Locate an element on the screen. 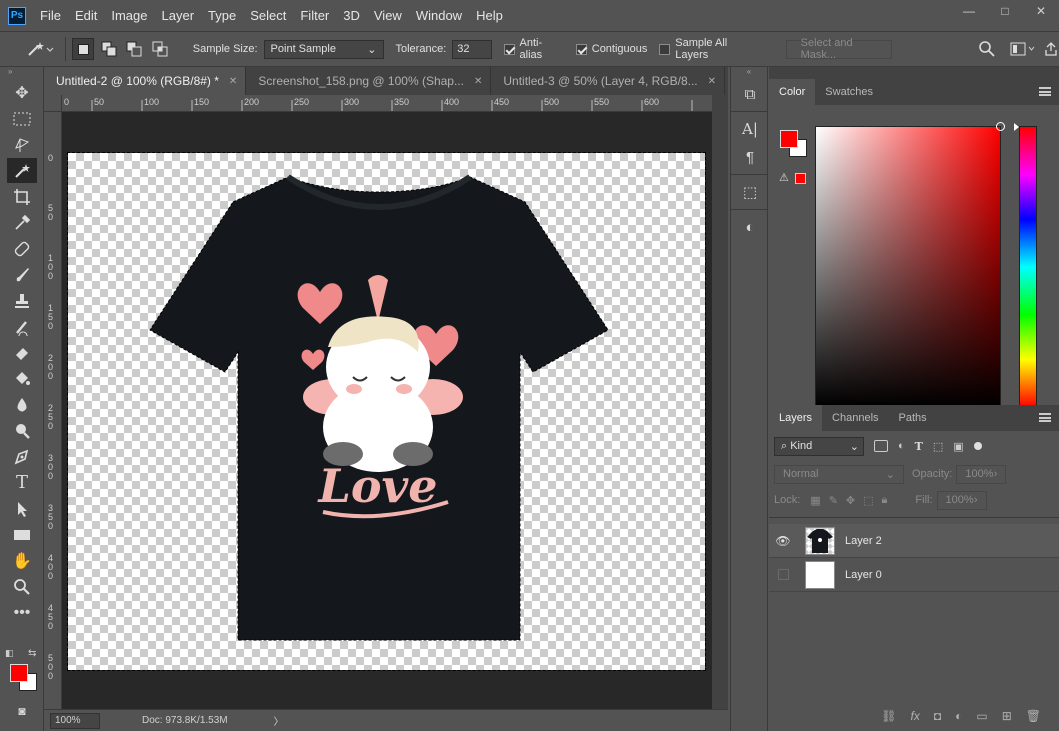  3d-panel-icon: ⬚ is located at coordinates (750, 192).